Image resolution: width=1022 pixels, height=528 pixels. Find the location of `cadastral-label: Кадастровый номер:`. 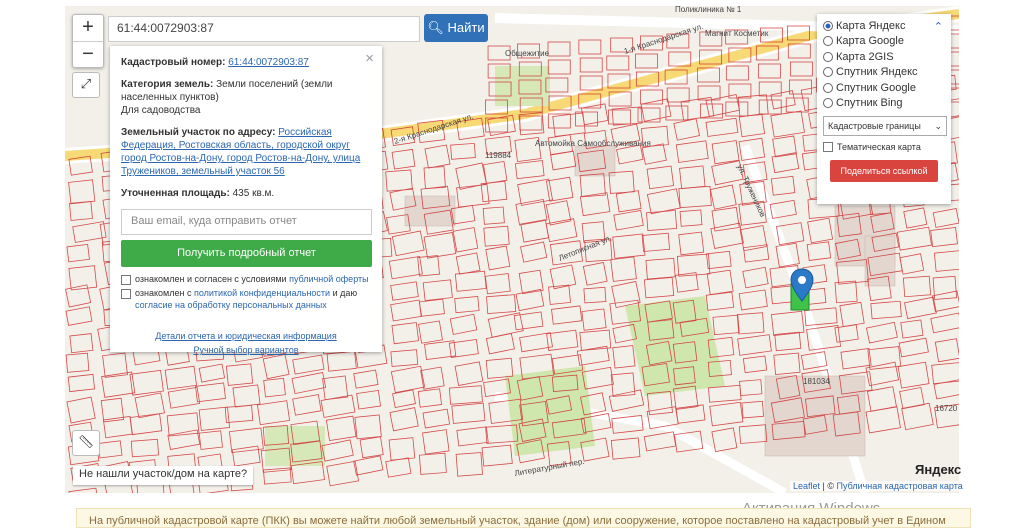

cadastral-label: Кадастровый номер: is located at coordinates (173, 62).